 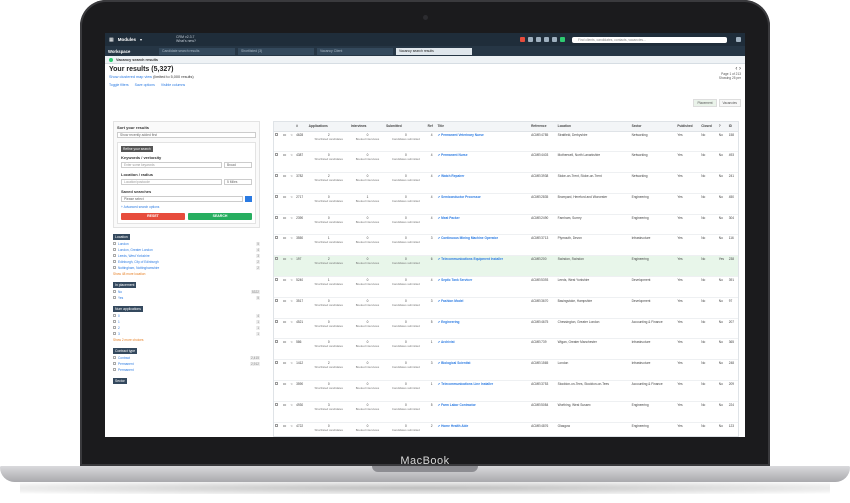 I want to click on cluster-map-link: Show clustered map view, so click(x=130, y=77).